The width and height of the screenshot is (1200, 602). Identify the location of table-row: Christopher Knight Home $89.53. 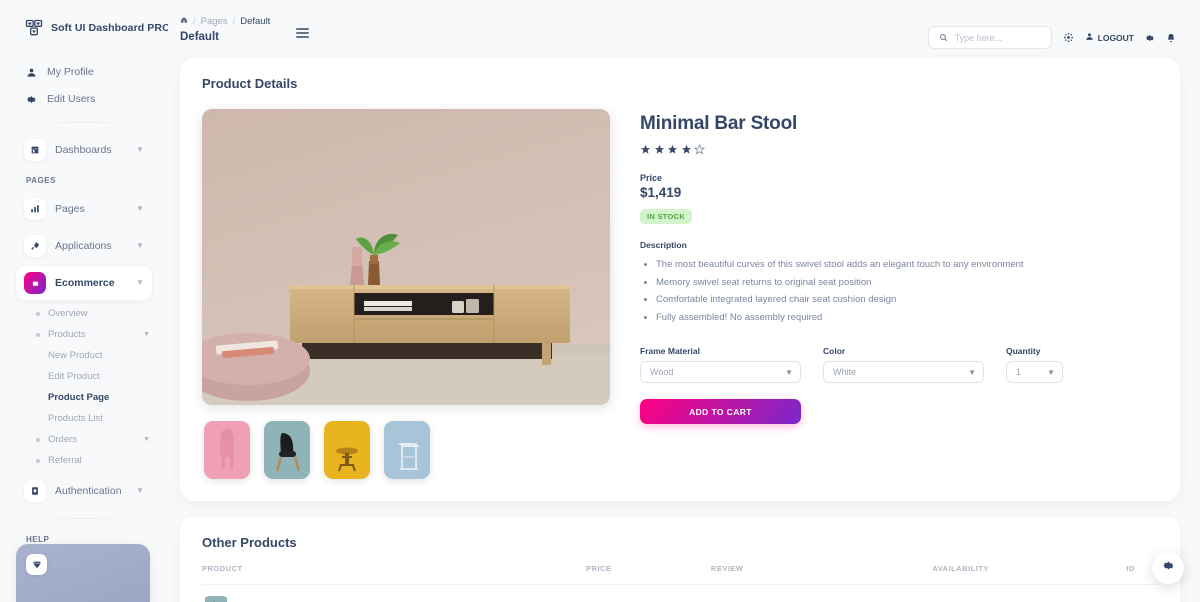
(680, 593).